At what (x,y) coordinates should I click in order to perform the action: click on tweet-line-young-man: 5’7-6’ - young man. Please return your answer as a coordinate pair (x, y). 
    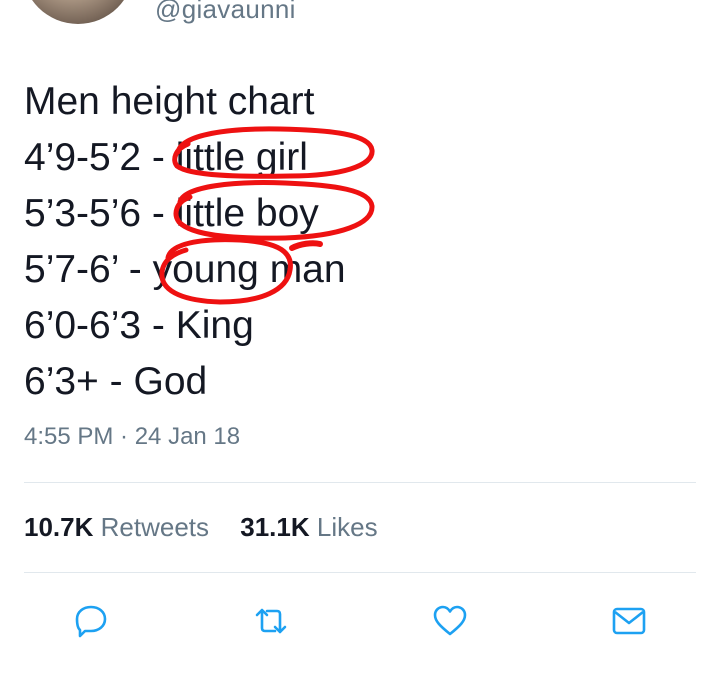
    Looking at the image, I should click on (185, 269).